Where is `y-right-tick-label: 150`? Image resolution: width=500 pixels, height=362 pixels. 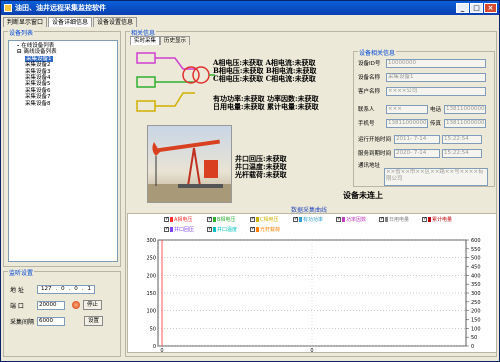
y-right-tick-label: 150 is located at coordinates (476, 321).